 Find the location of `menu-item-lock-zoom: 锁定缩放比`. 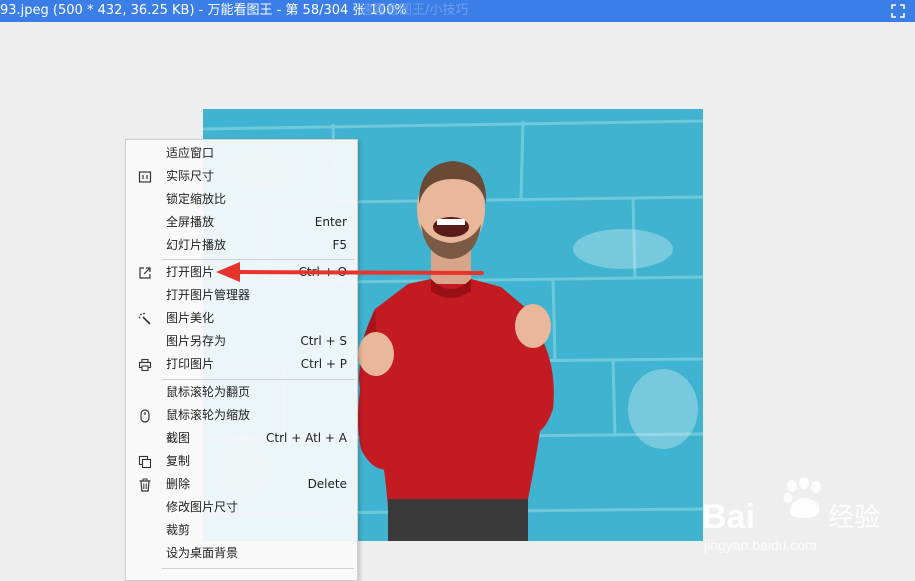

menu-item-lock-zoom: 锁定缩放比 is located at coordinates (241, 199).